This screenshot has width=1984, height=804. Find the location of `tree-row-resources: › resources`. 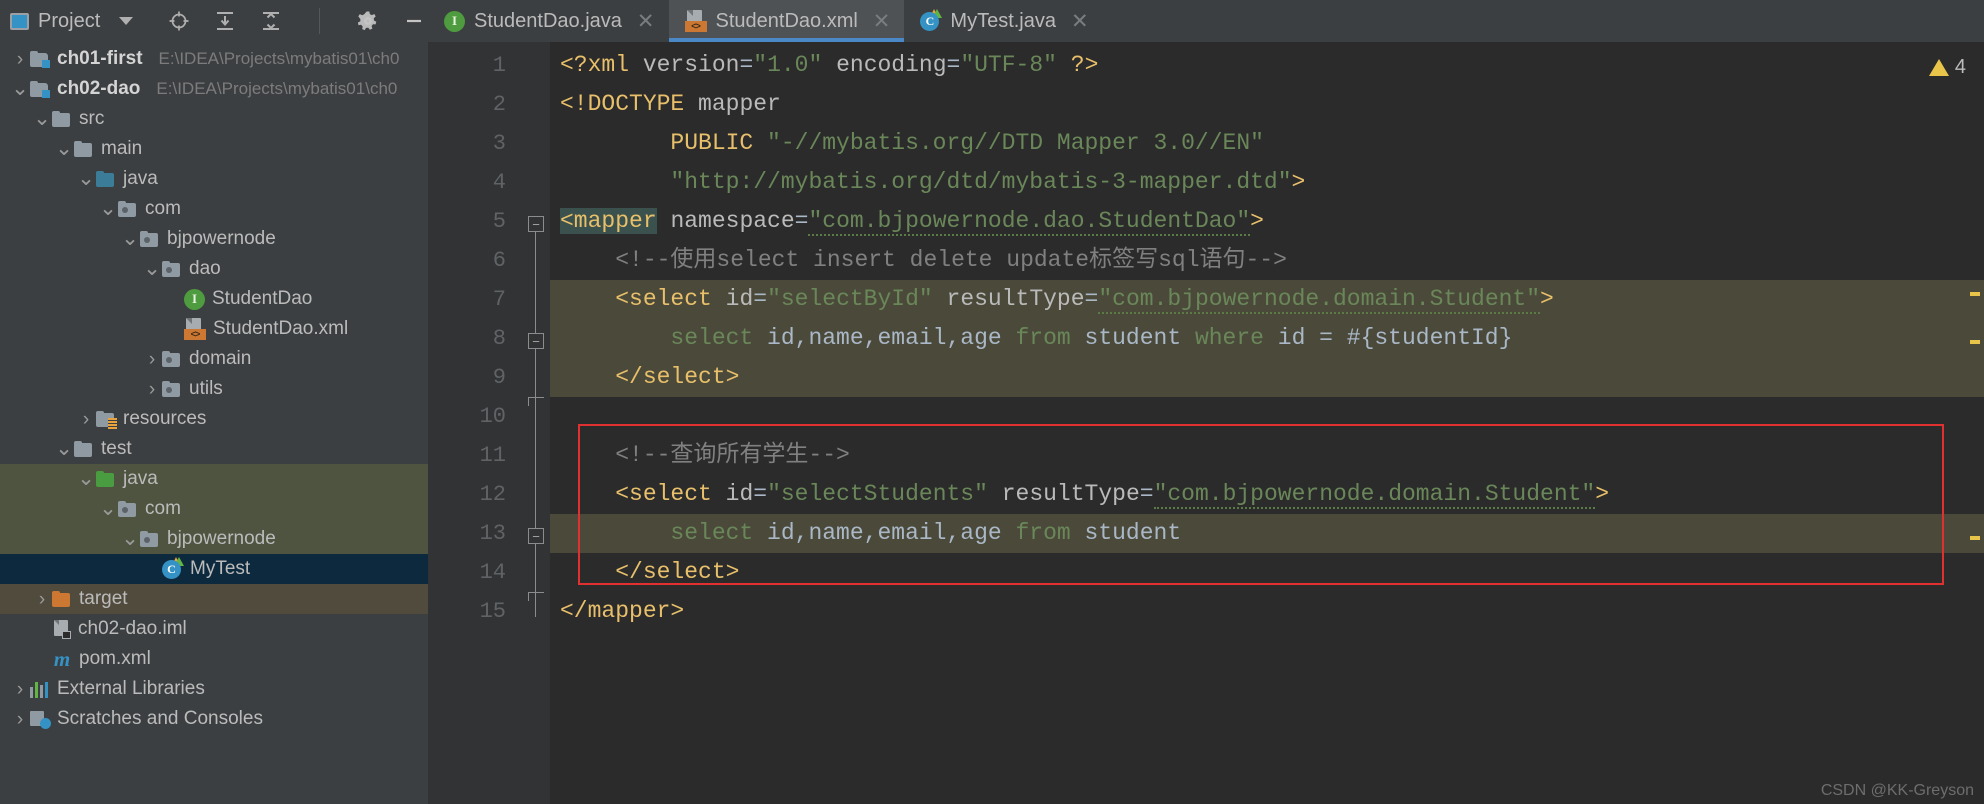

tree-row-resources: › resources is located at coordinates (214, 419).